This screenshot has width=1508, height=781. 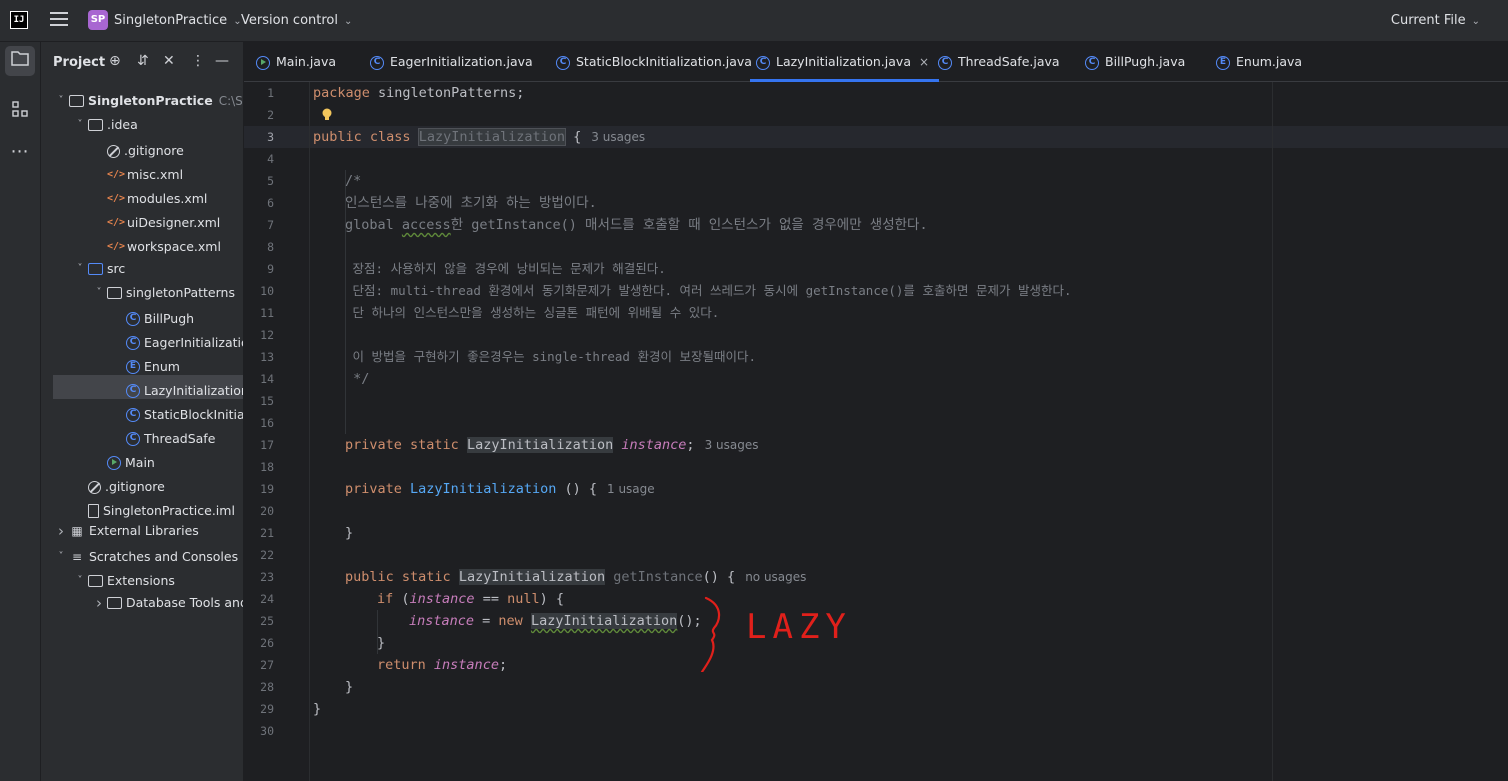 I want to click on tree-item: ˅ src, so click(x=142, y=268).